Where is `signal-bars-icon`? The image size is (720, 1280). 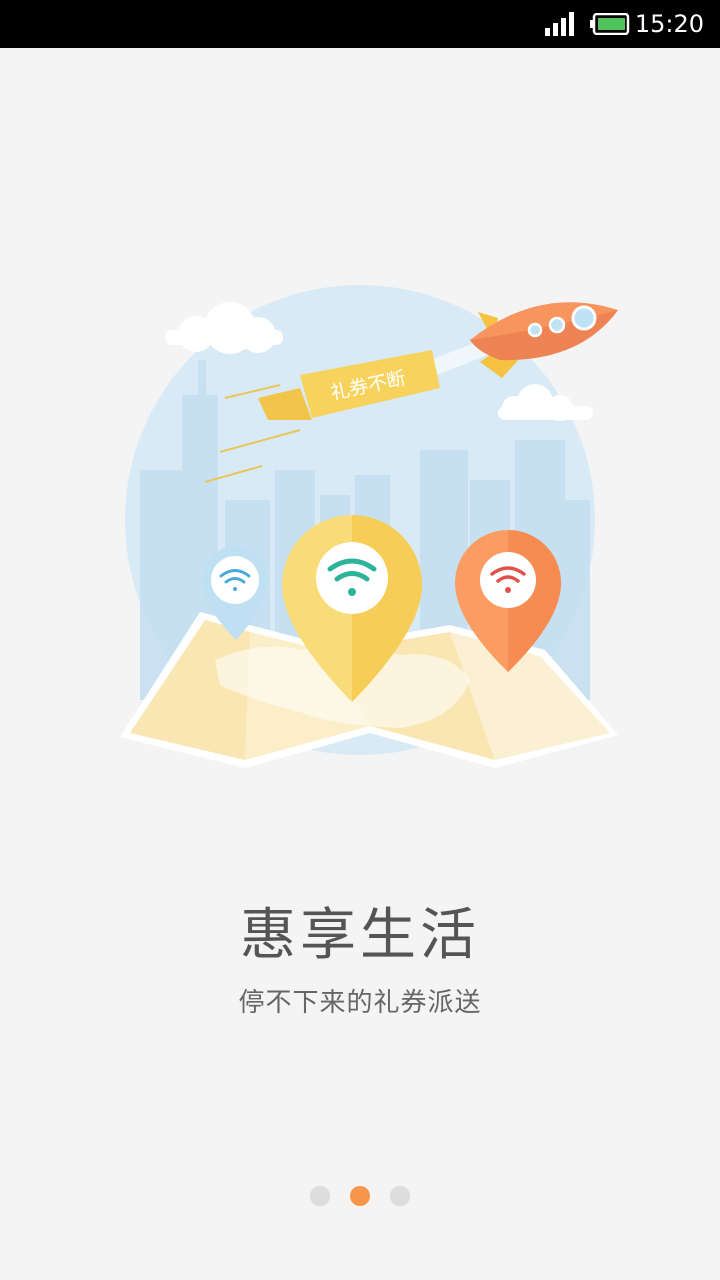
signal-bars-icon is located at coordinates (559, 24).